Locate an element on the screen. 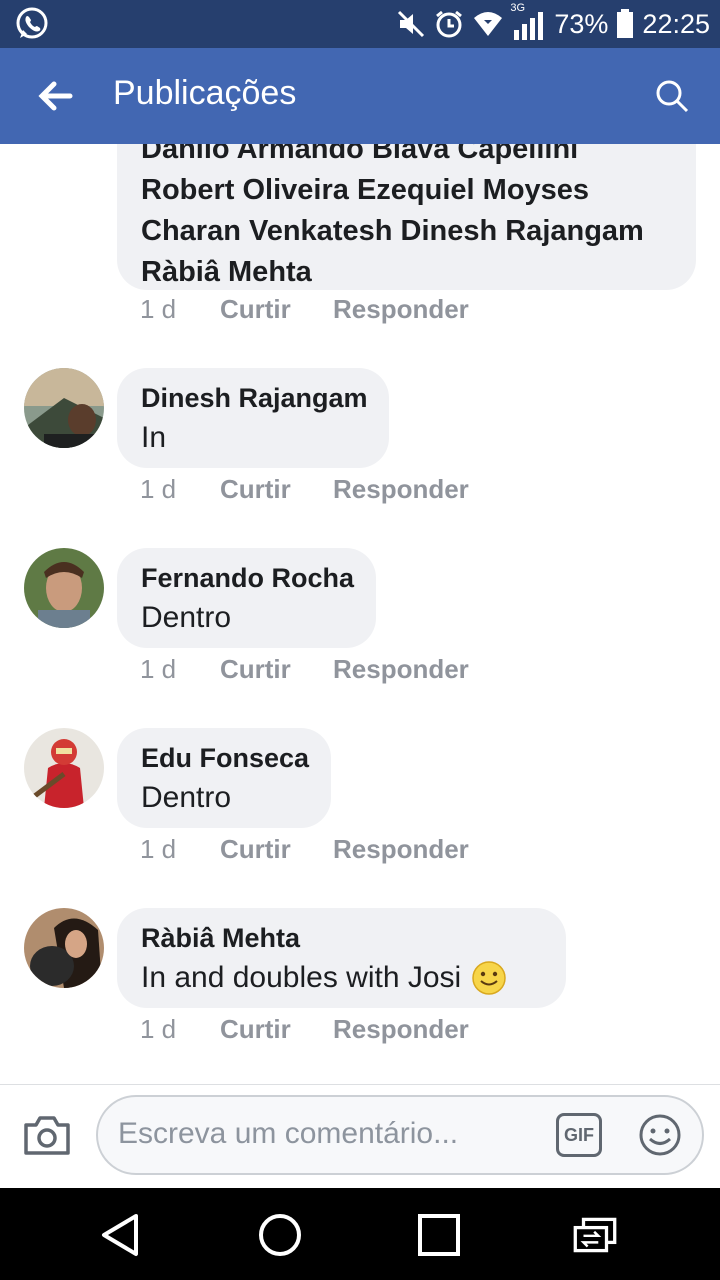  comment-bubble: Ràbiâ Mehta In and doubles with Josi is located at coordinates (341, 958).